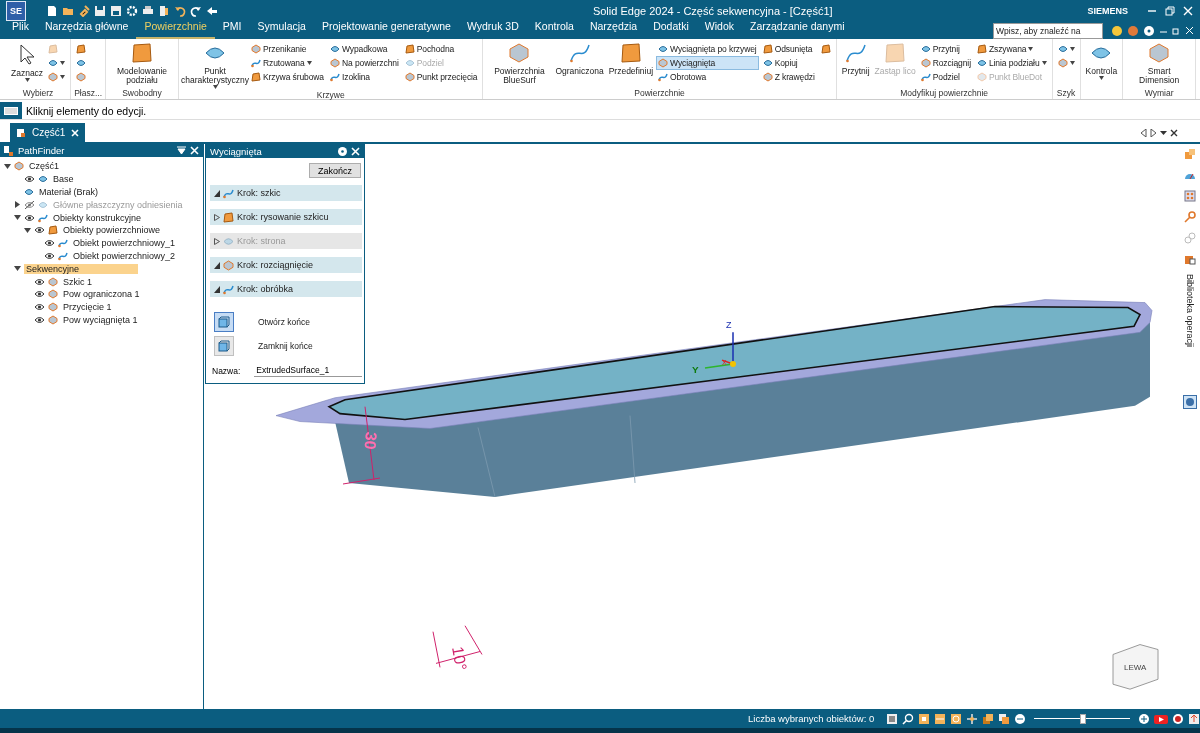 This screenshot has width=1200, height=733. What do you see at coordinates (1190, 217) in the screenshot?
I see `key-icon` at bounding box center [1190, 217].